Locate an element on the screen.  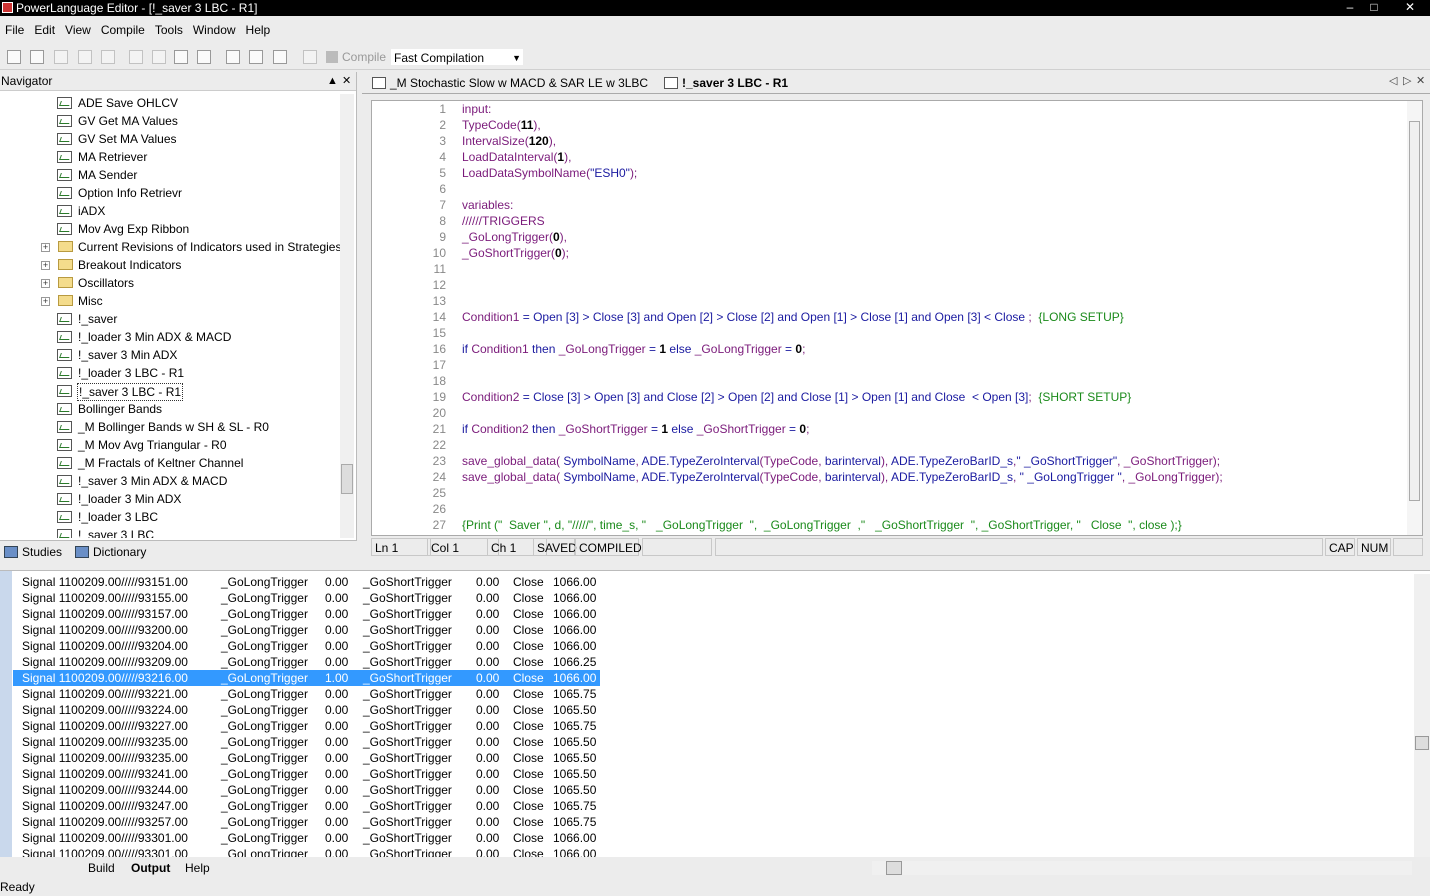
tab-studies: Studies is located at coordinates (33, 552).